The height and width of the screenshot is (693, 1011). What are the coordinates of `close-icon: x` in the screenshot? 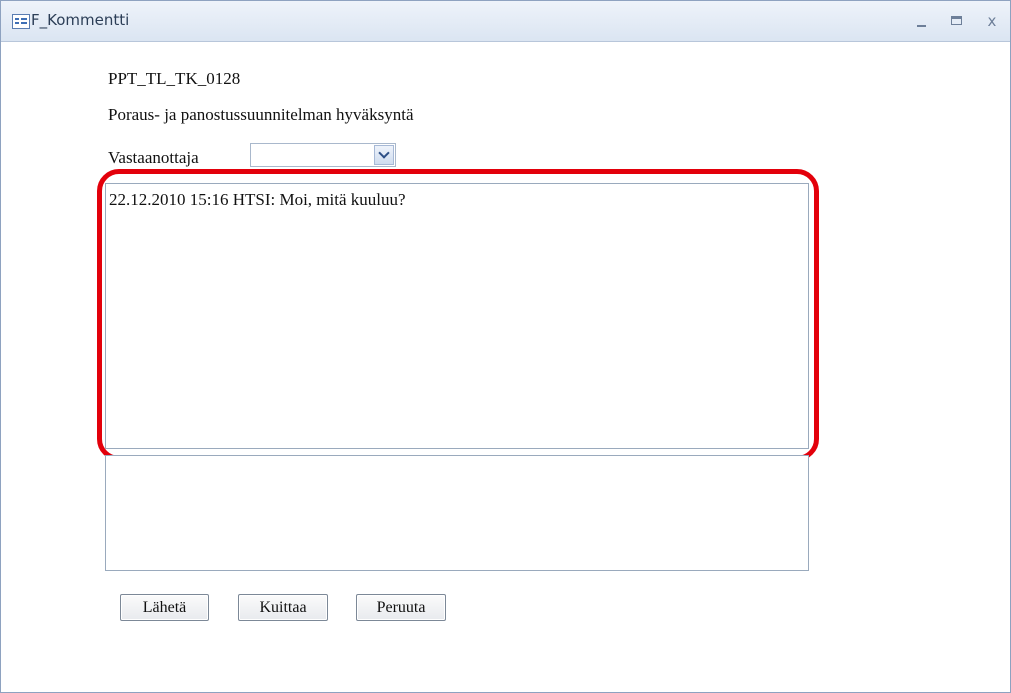 It's located at (992, 21).